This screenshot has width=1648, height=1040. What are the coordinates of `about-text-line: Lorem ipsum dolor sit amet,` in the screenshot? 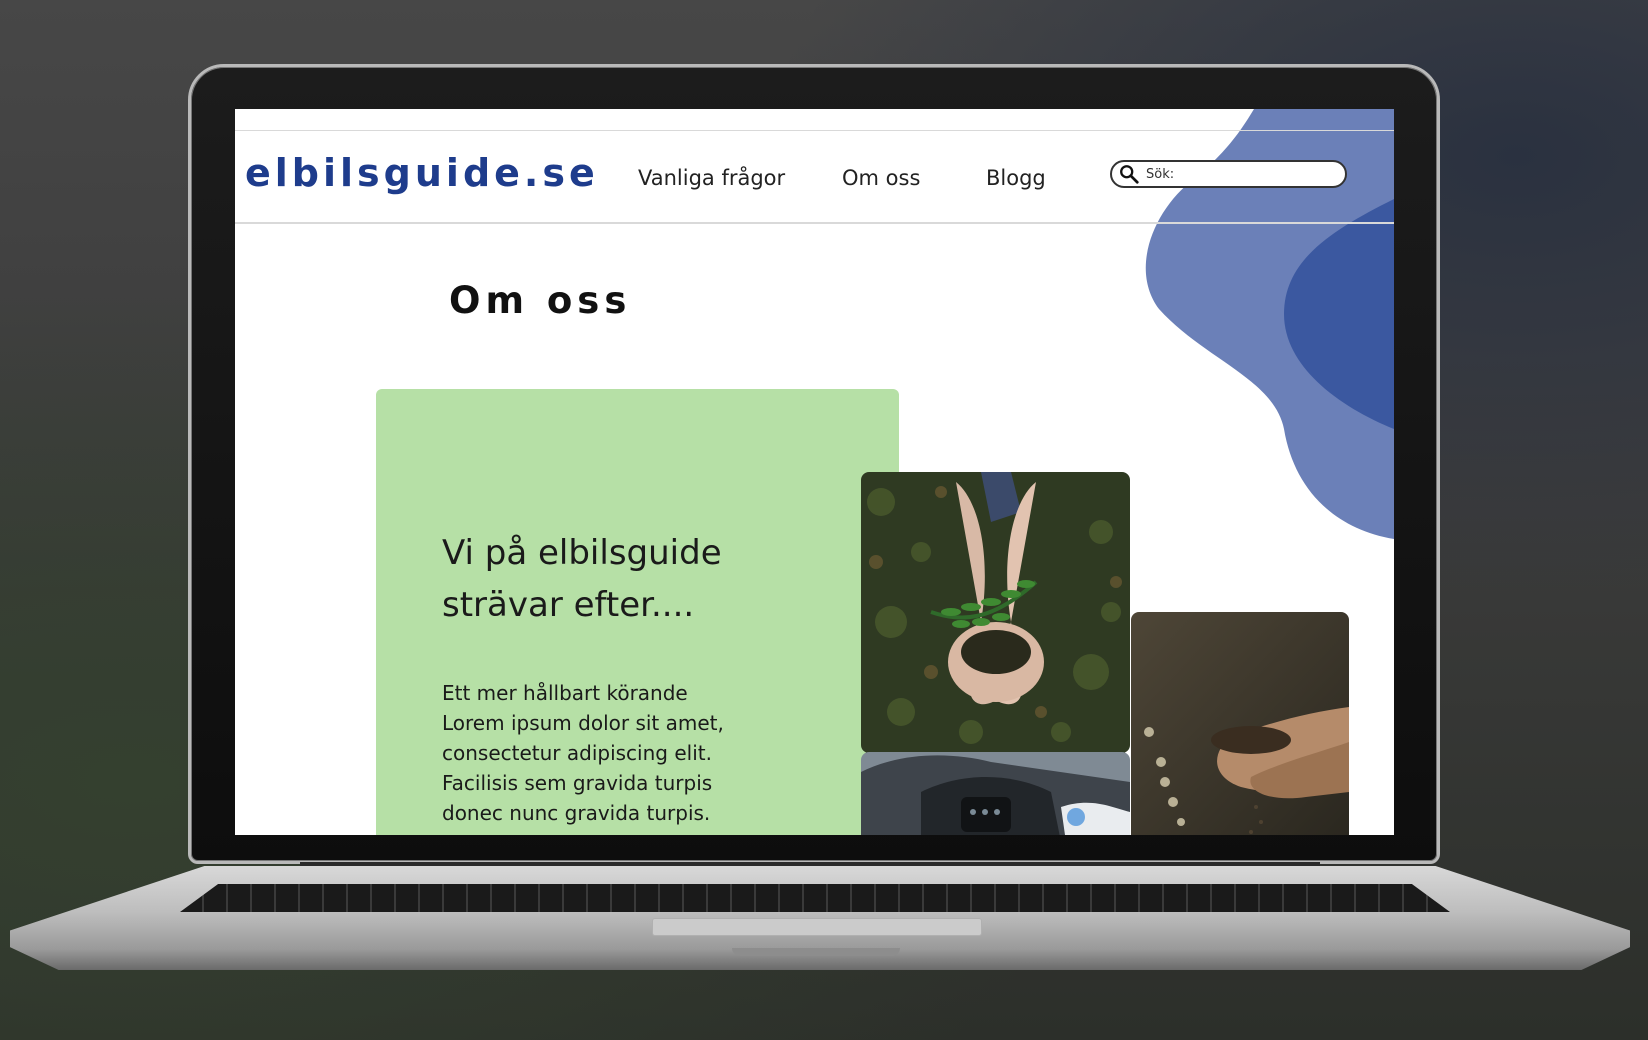 It's located at (583, 723).